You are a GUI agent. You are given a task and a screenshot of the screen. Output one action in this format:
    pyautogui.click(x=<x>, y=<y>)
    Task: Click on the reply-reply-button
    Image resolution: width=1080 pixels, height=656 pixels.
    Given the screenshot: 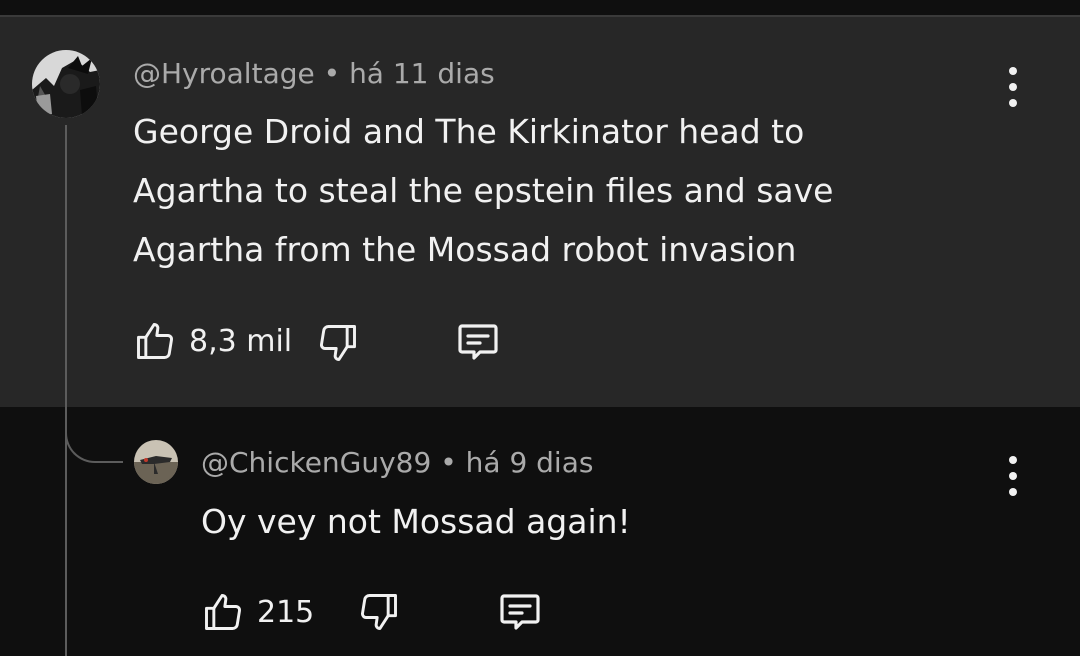 What is the action you would take?
    pyautogui.click(x=520, y=612)
    